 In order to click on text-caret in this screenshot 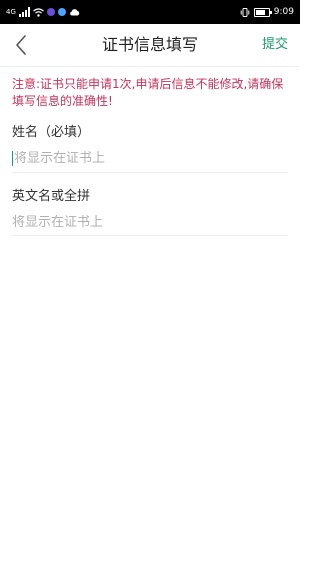, I will do `click(12, 158)`.